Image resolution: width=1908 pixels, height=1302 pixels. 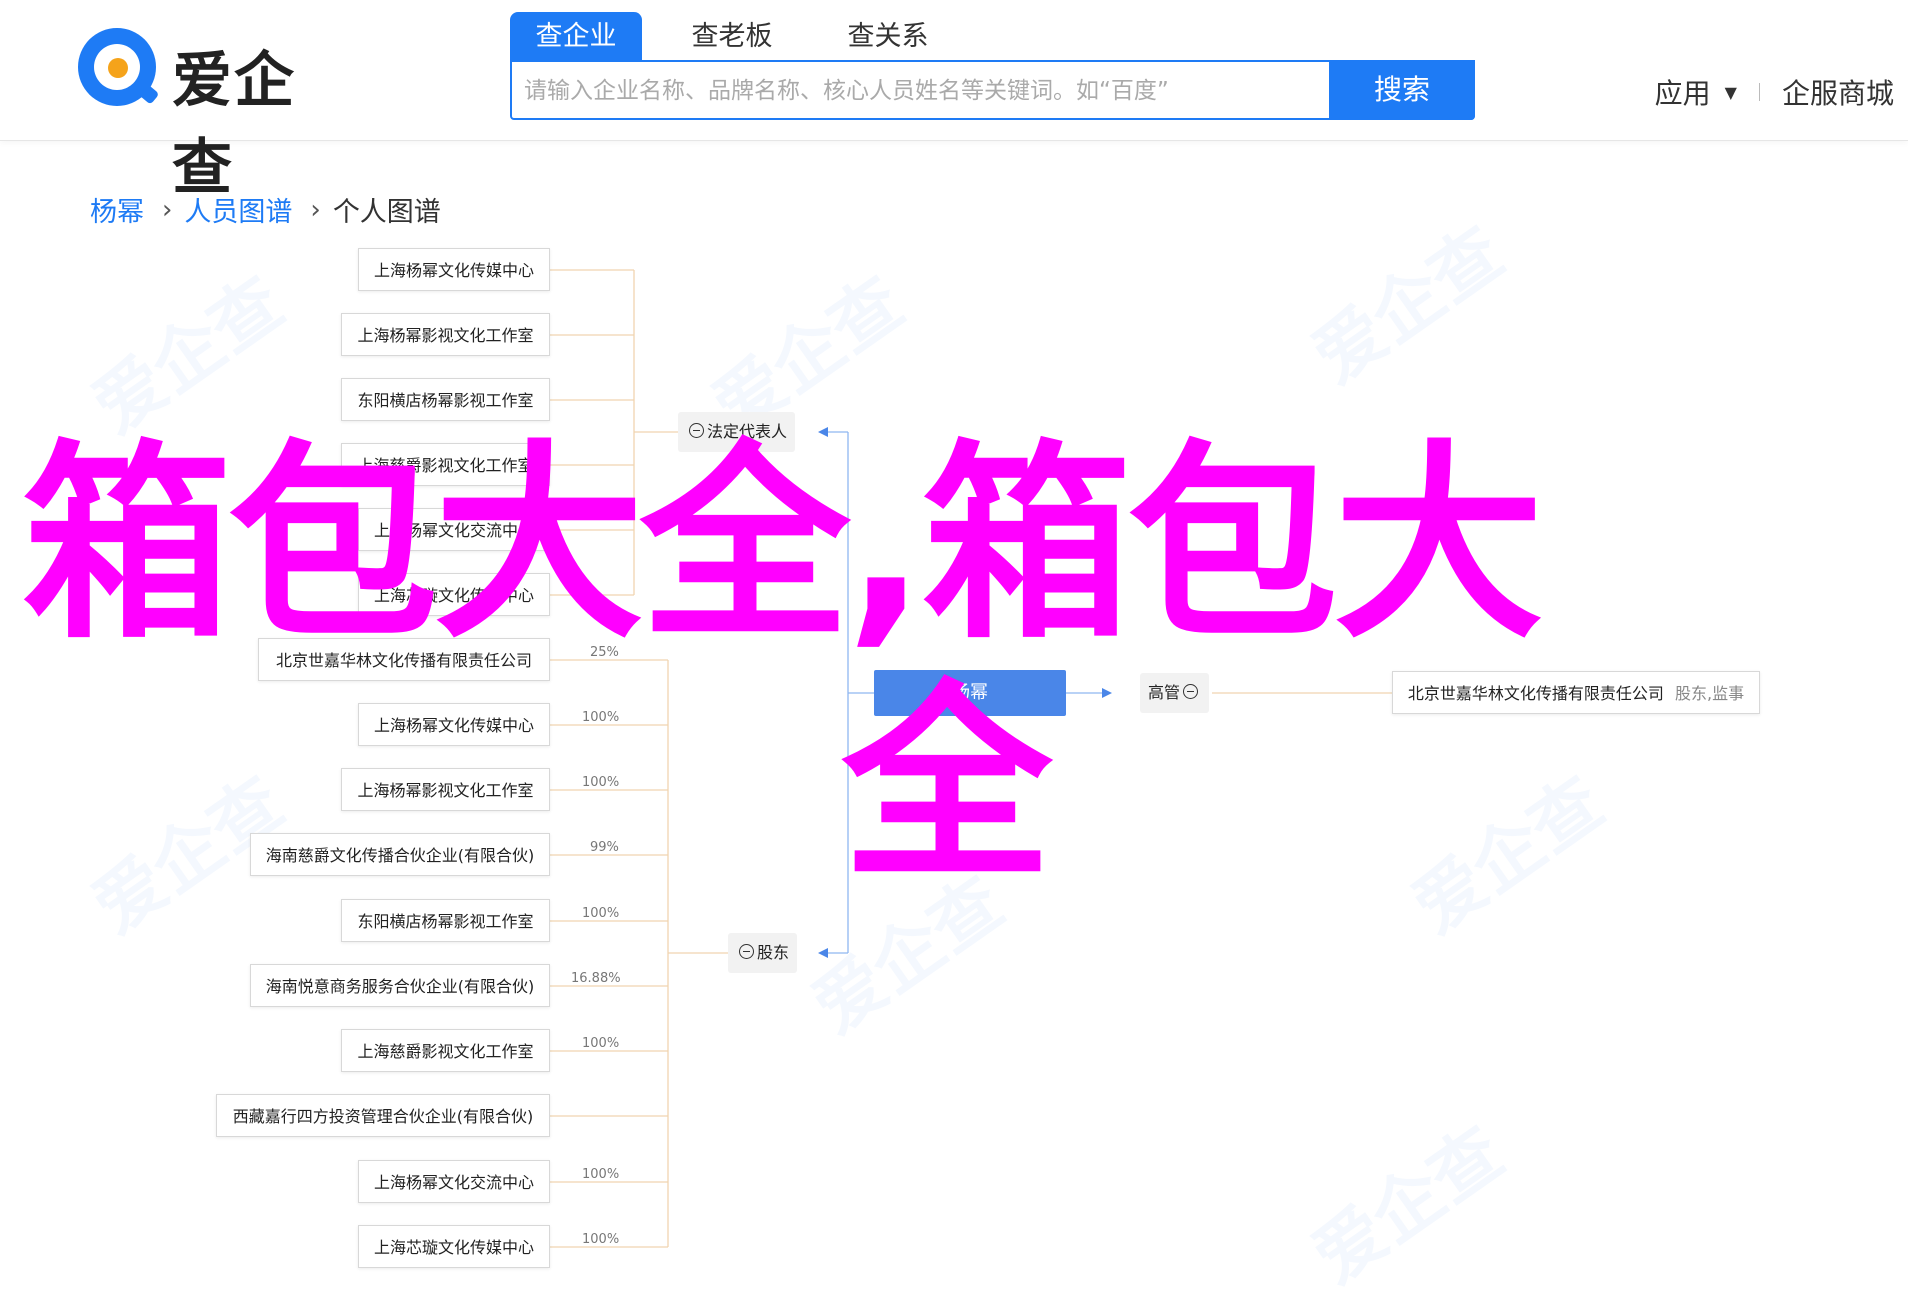 I want to click on logo-icon, so click(x=119, y=67).